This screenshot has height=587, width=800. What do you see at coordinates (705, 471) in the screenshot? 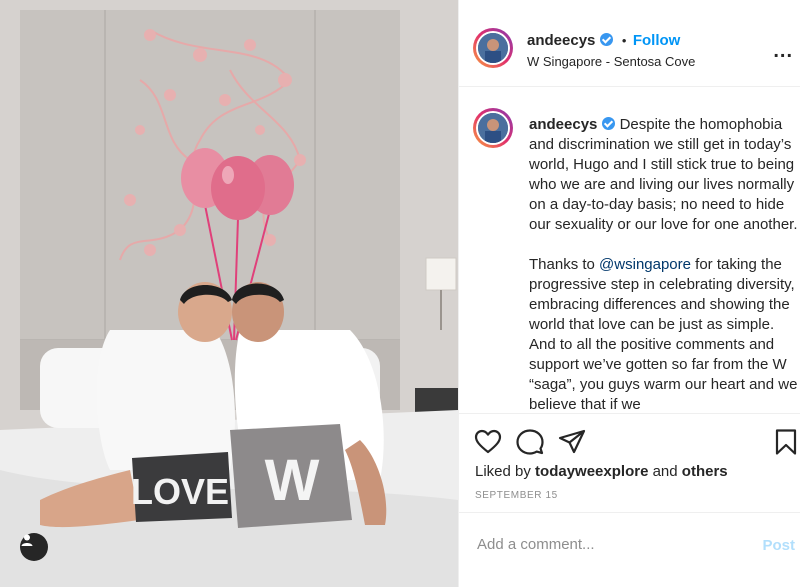
I see `likes-others-link: others` at bounding box center [705, 471].